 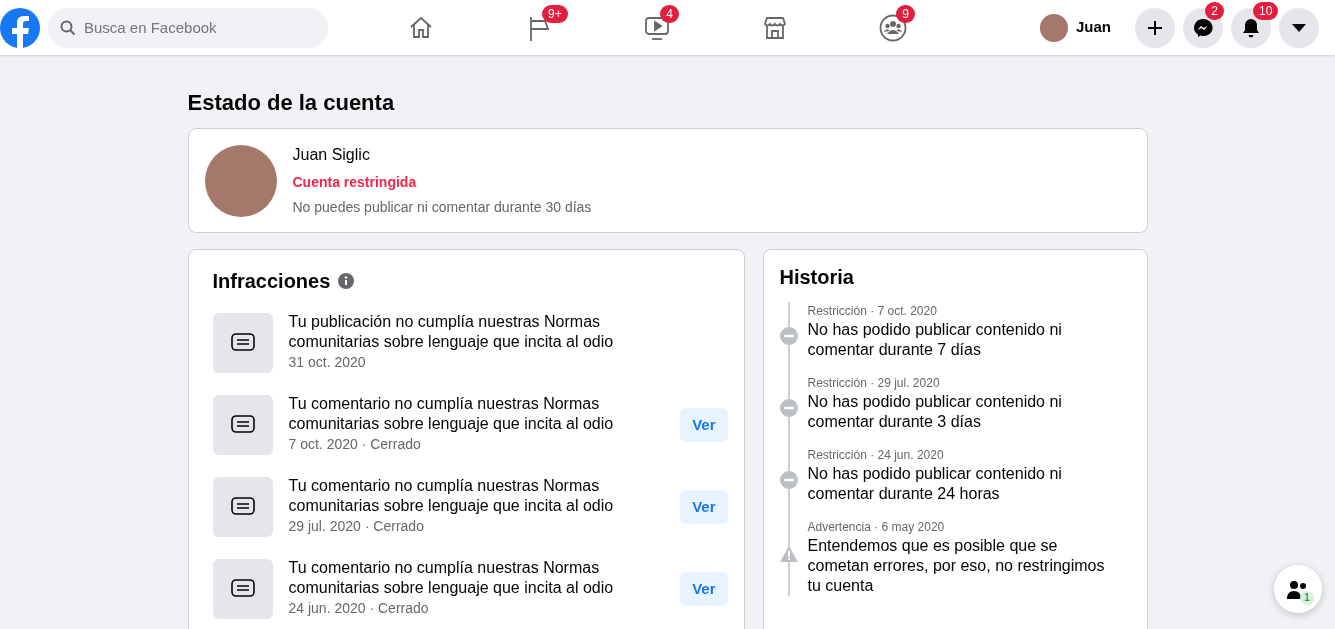 What do you see at coordinates (935, 412) in the screenshot?
I see `history-text: No has podido publicar contenido ni comentar durante 3 días` at bounding box center [935, 412].